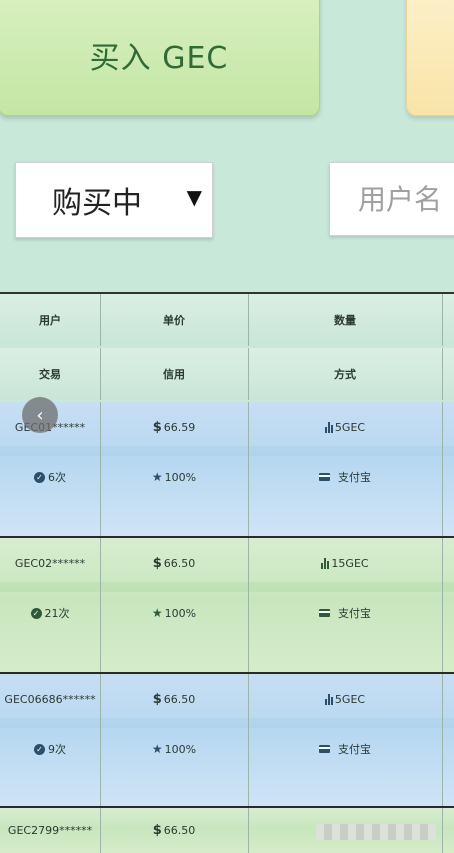  I want to click on back-button: ‹, so click(40, 415).